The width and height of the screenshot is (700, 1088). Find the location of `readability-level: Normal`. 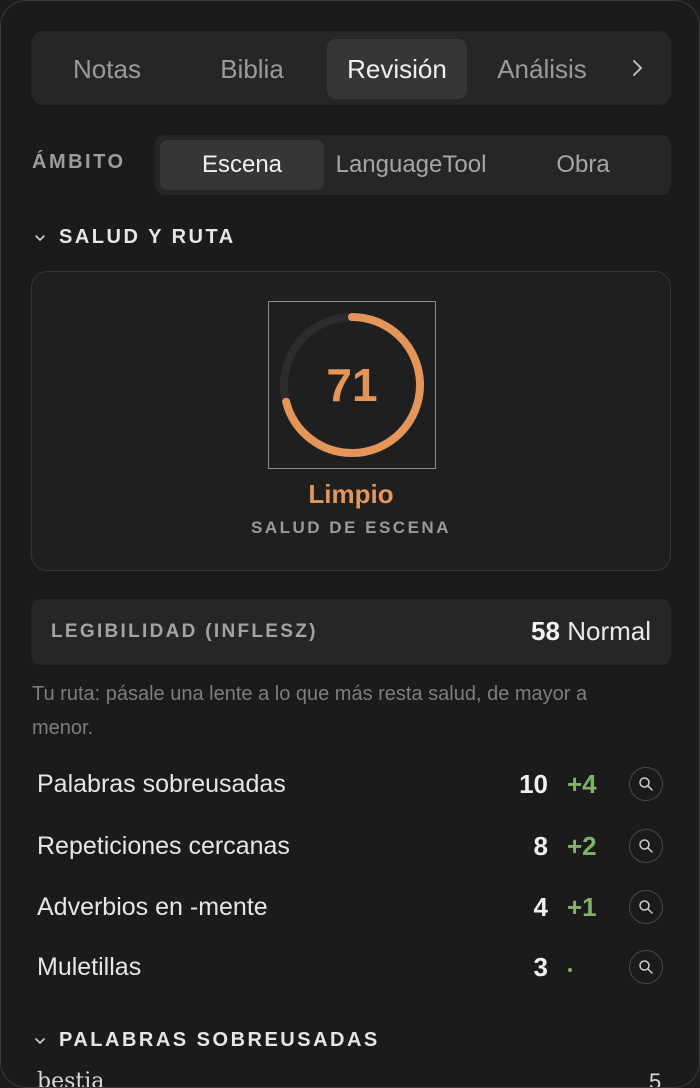

readability-level: Normal is located at coordinates (609, 631).